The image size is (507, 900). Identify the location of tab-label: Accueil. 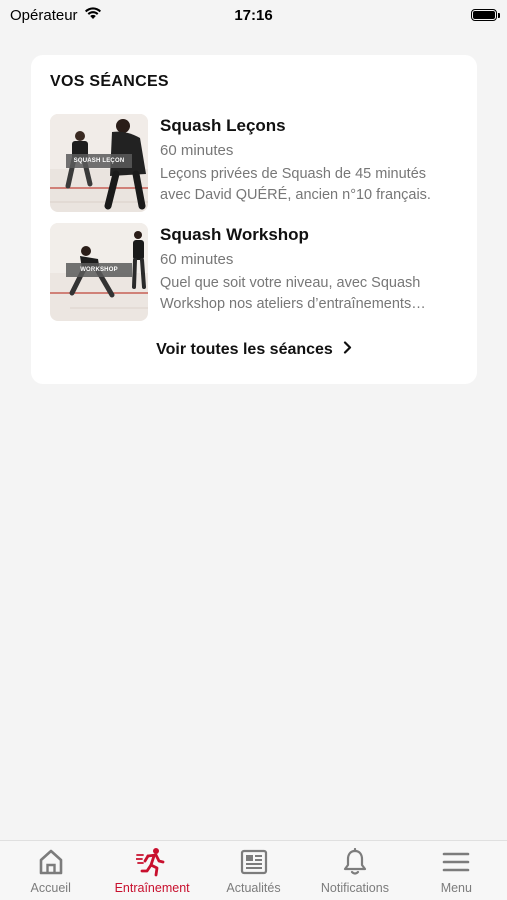
(50, 888).